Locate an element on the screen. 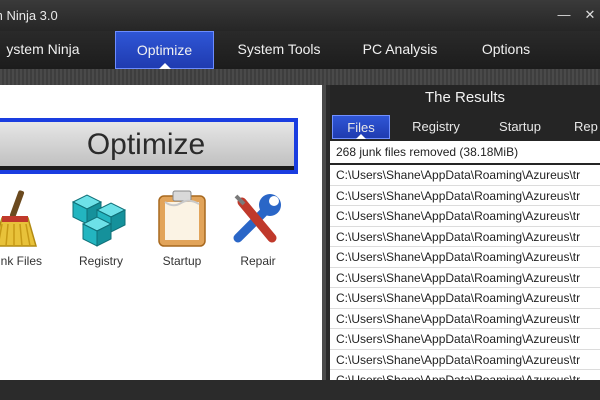  tab-label: Files is located at coordinates (361, 127).